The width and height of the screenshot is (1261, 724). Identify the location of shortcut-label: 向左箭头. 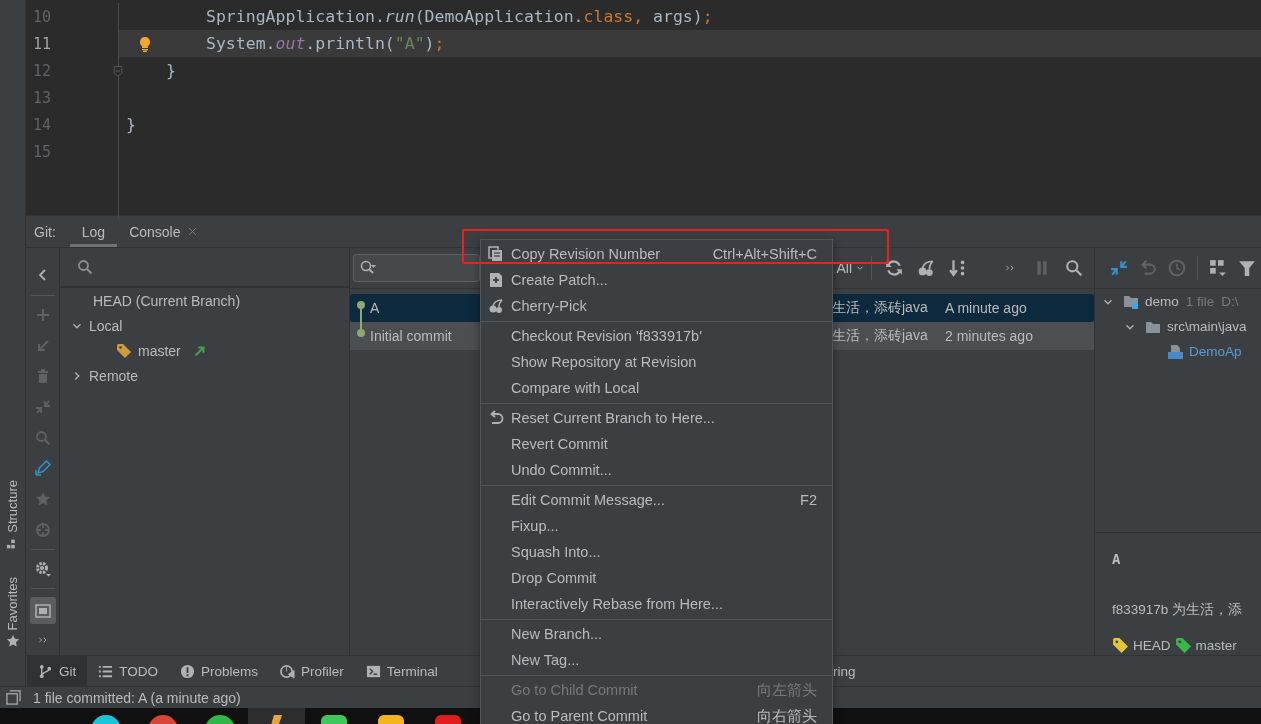
(787, 690).